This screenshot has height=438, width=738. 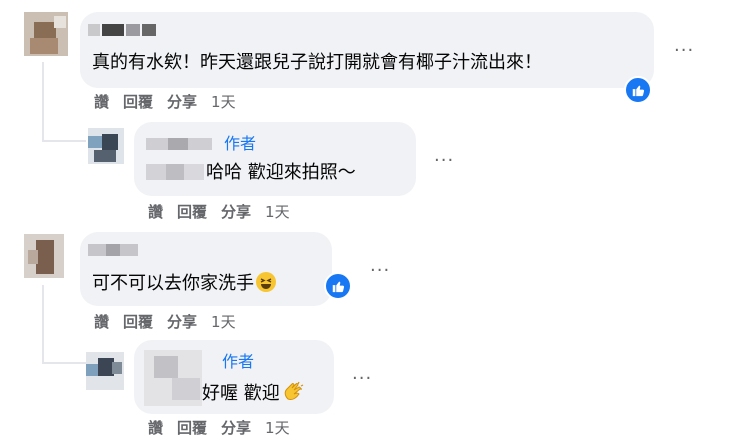 I want to click on comment-bubble: 真的有水欸！昨天還跟兒子說打開就會有椰子汁流出來！, so click(x=367, y=50).